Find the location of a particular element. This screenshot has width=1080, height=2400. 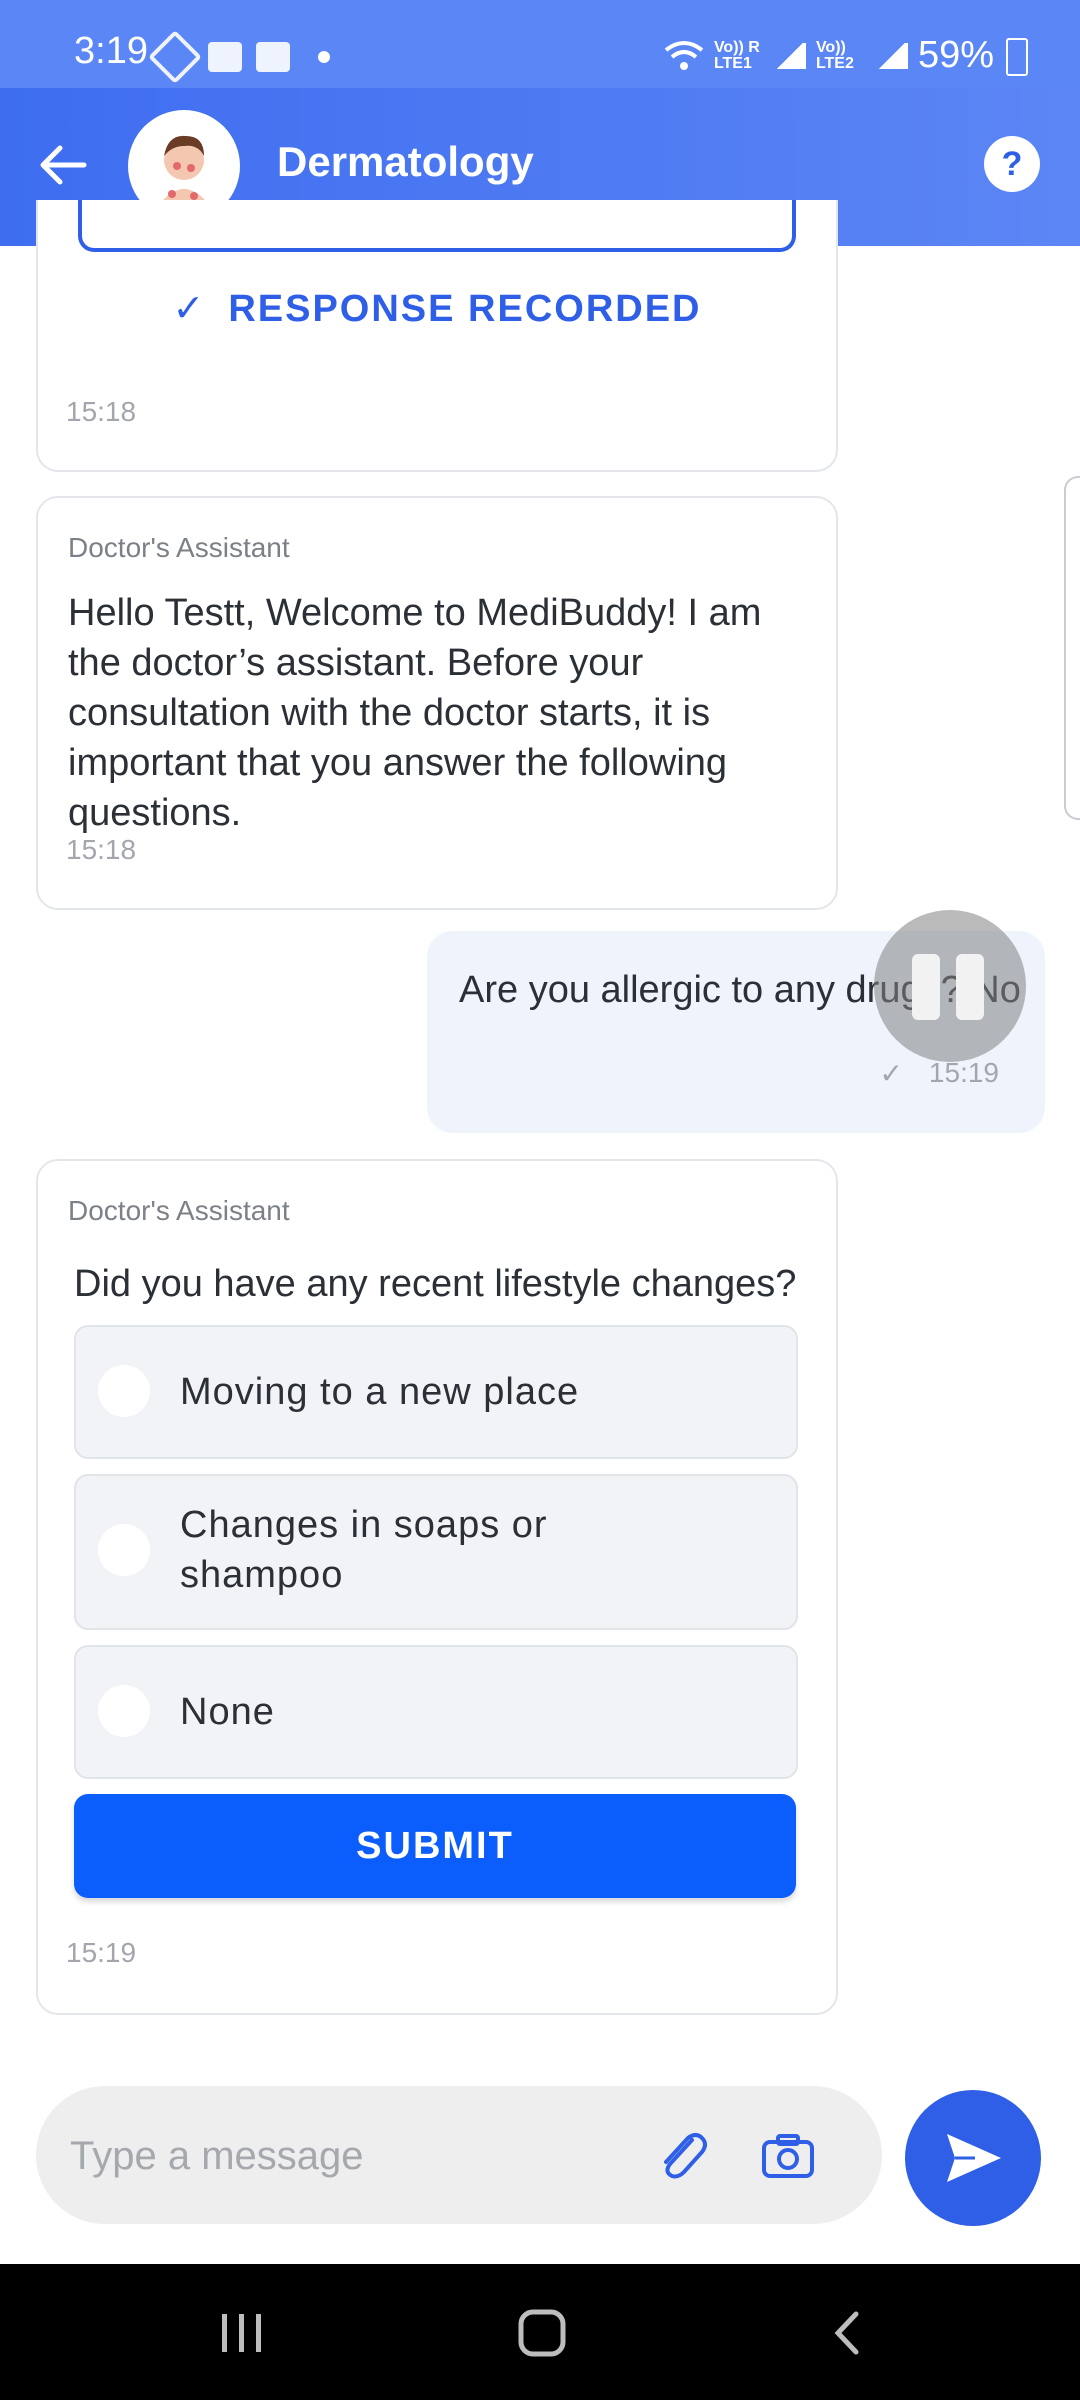

battery-percent: 59% is located at coordinates (955, 55).